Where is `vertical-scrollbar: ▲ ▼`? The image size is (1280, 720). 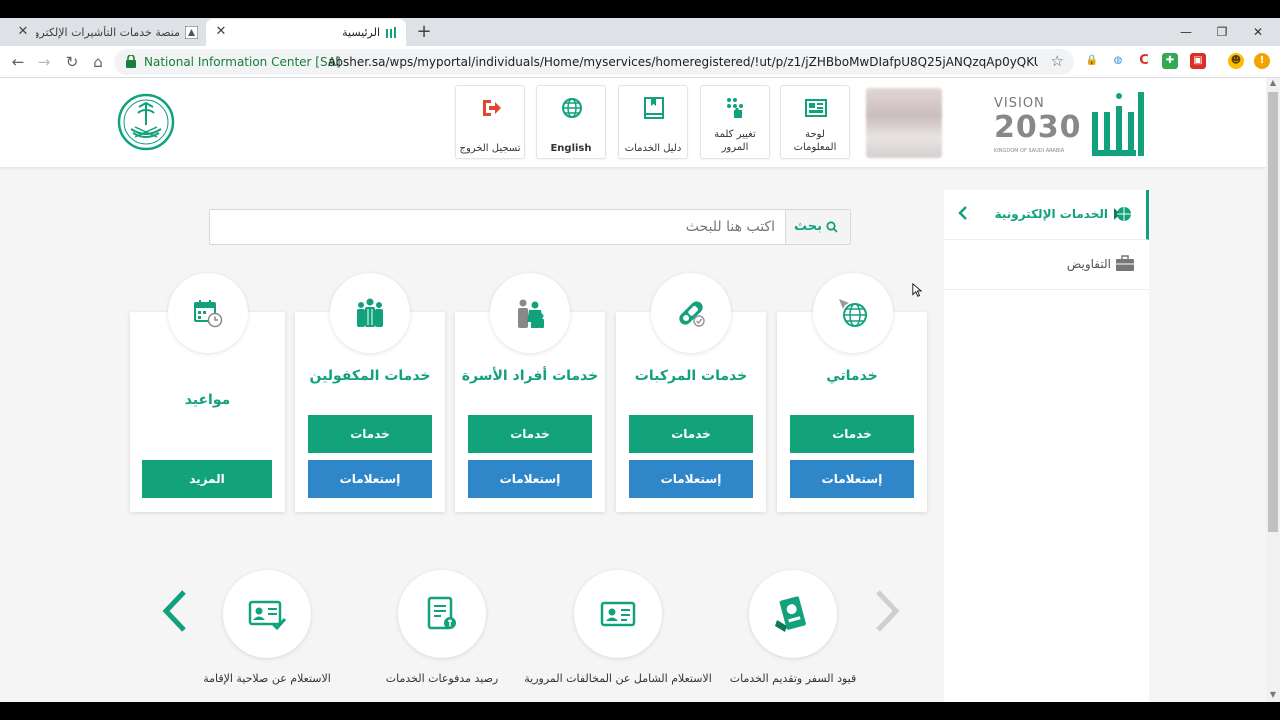 vertical-scrollbar: ▲ ▼ is located at coordinates (1273, 390).